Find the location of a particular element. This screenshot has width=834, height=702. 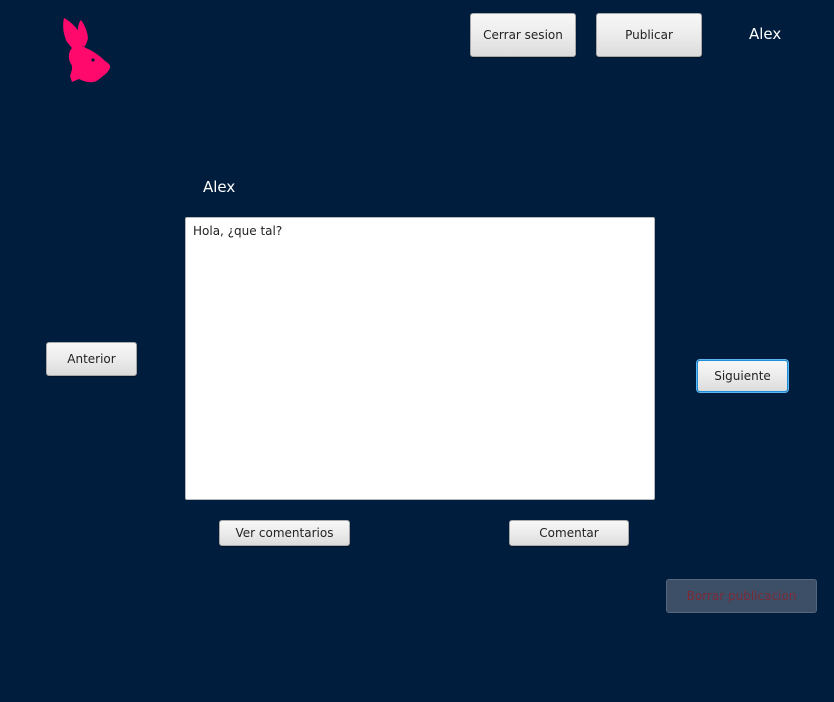

app-logo is located at coordinates (84, 50).